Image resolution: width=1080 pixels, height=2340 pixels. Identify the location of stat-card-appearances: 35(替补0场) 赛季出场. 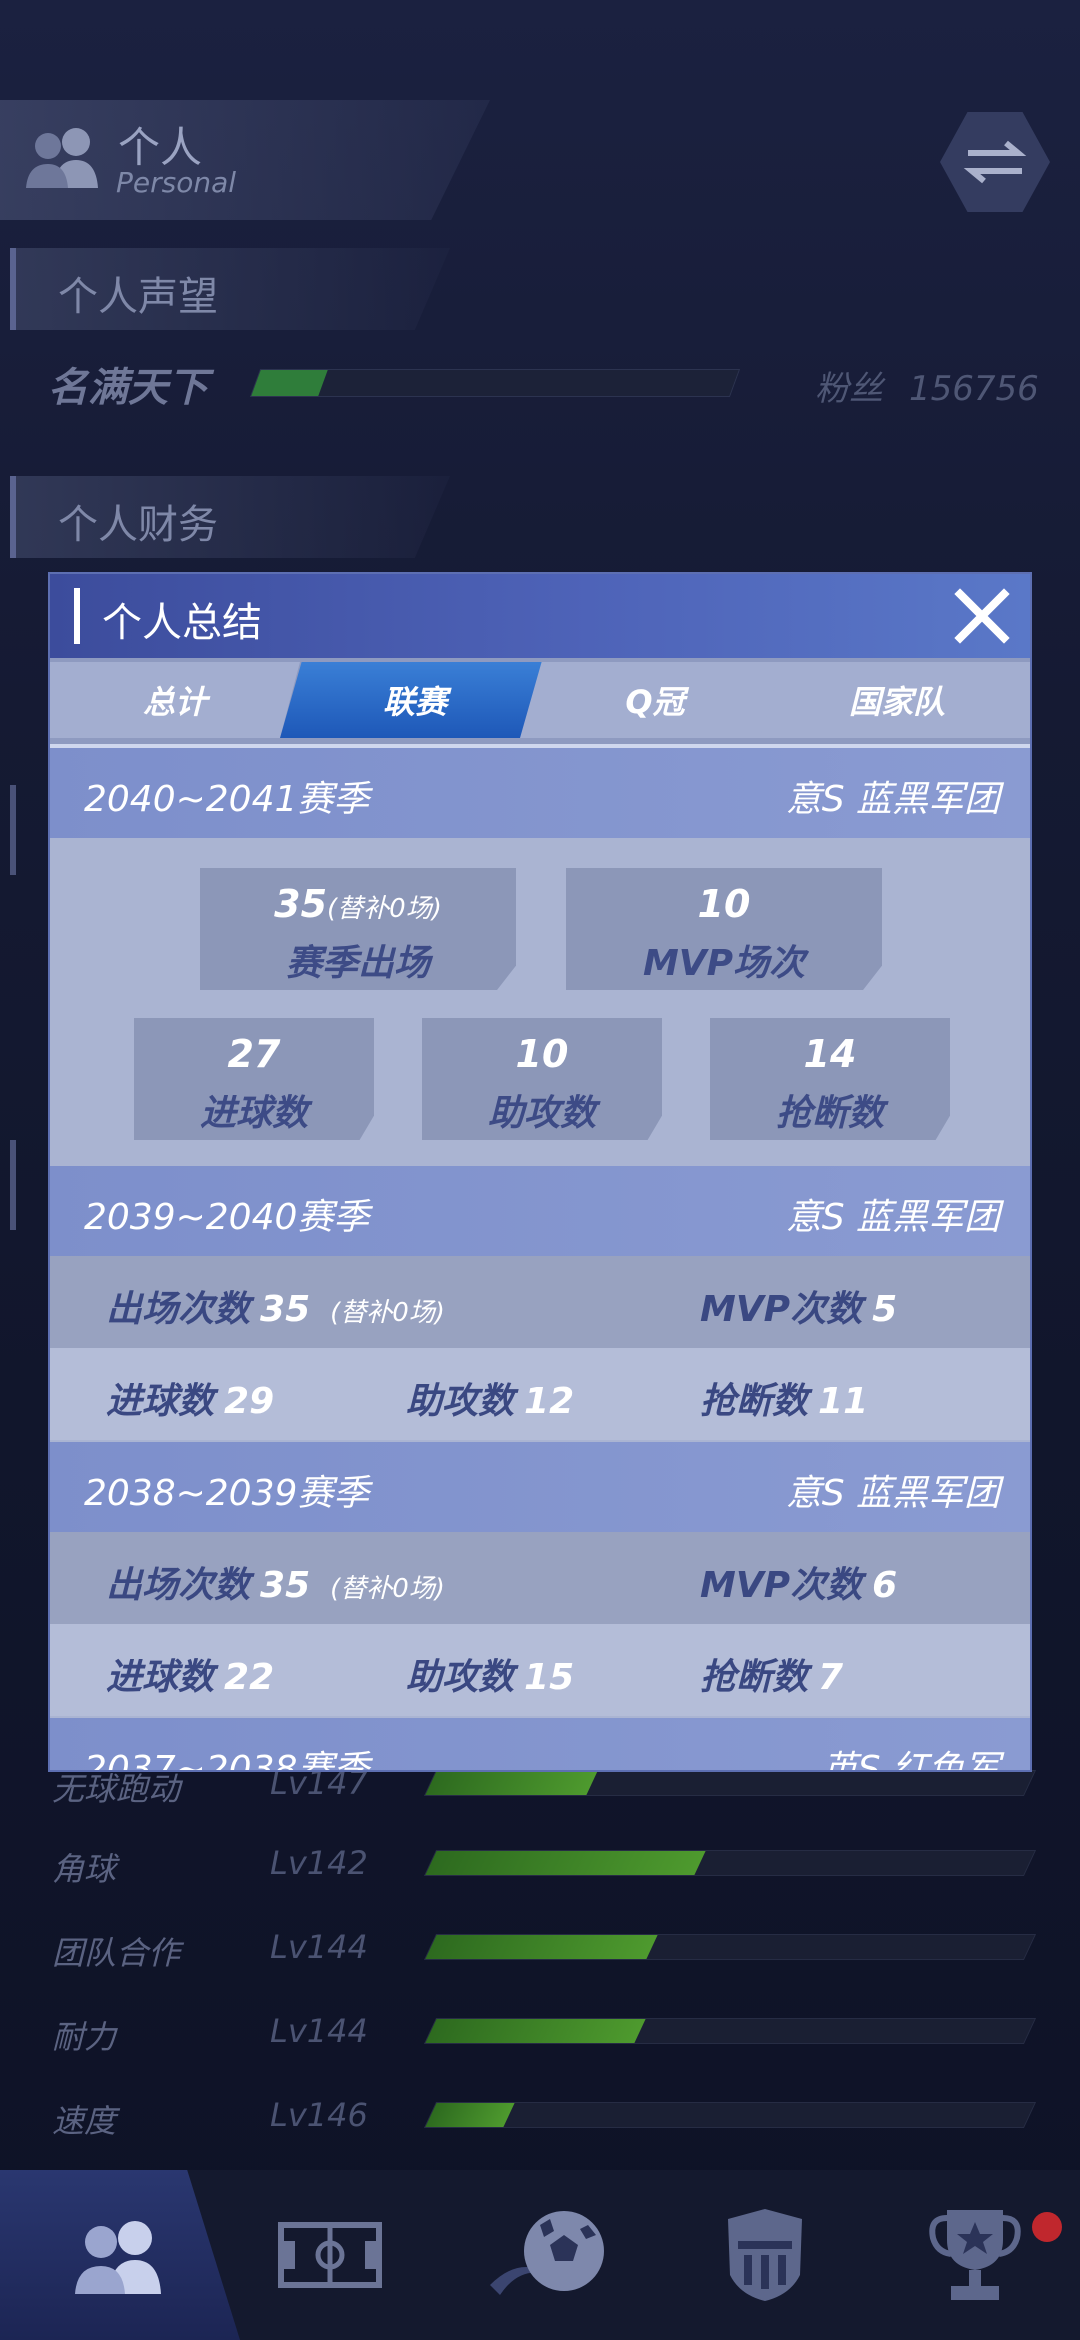
(358, 929).